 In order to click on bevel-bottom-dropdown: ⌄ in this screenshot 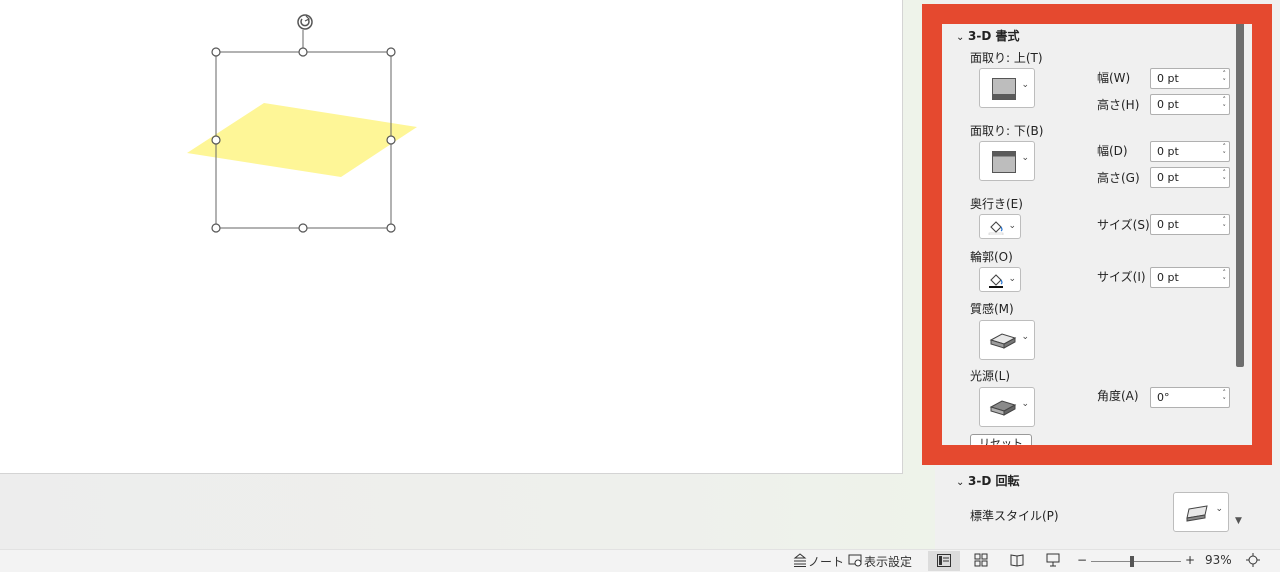, I will do `click(1007, 161)`.